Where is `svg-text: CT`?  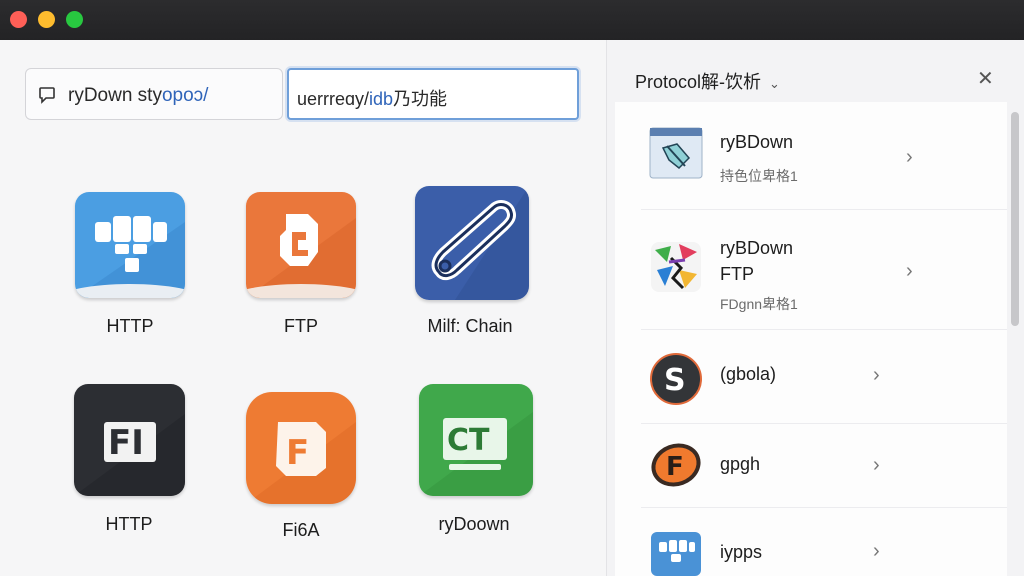
svg-text: CT is located at coordinates (468, 440).